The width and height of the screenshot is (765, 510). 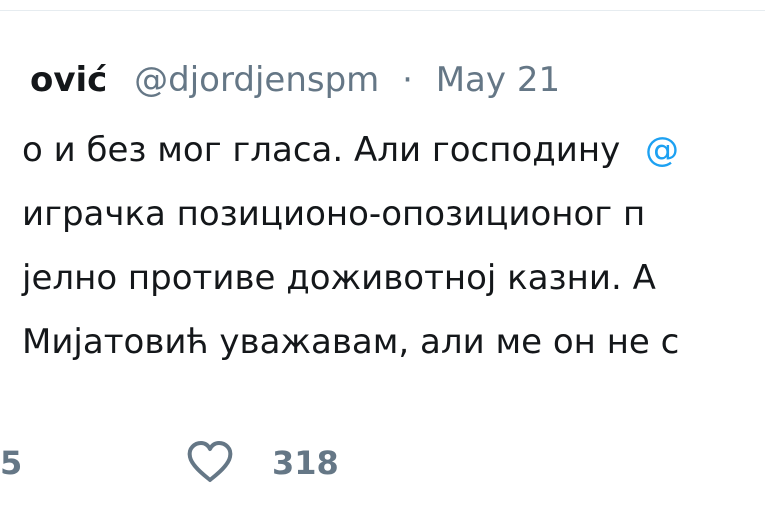 I want to click on tweet-text-segment: о и без мог гласа. Али господину, so click(x=321, y=150).